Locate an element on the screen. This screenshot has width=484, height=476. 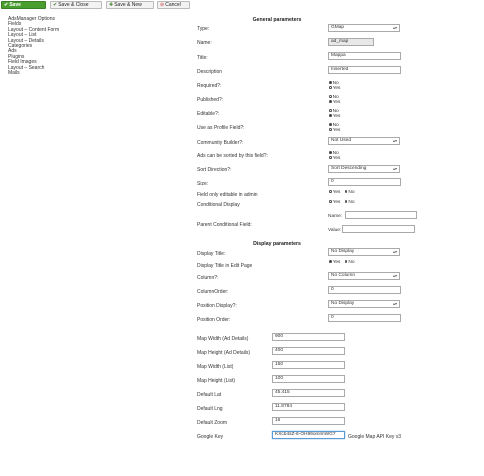
title-edit-radios: Yes No is located at coordinates (343, 262).